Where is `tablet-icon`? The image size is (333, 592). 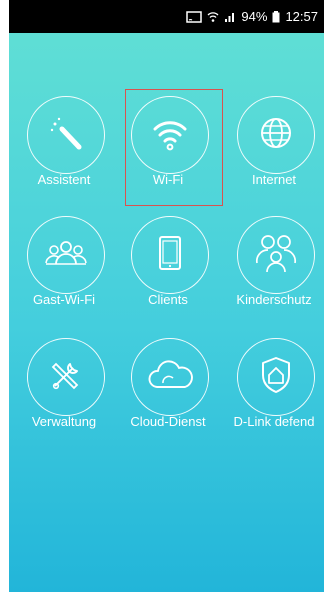
tablet-icon is located at coordinates (170, 255).